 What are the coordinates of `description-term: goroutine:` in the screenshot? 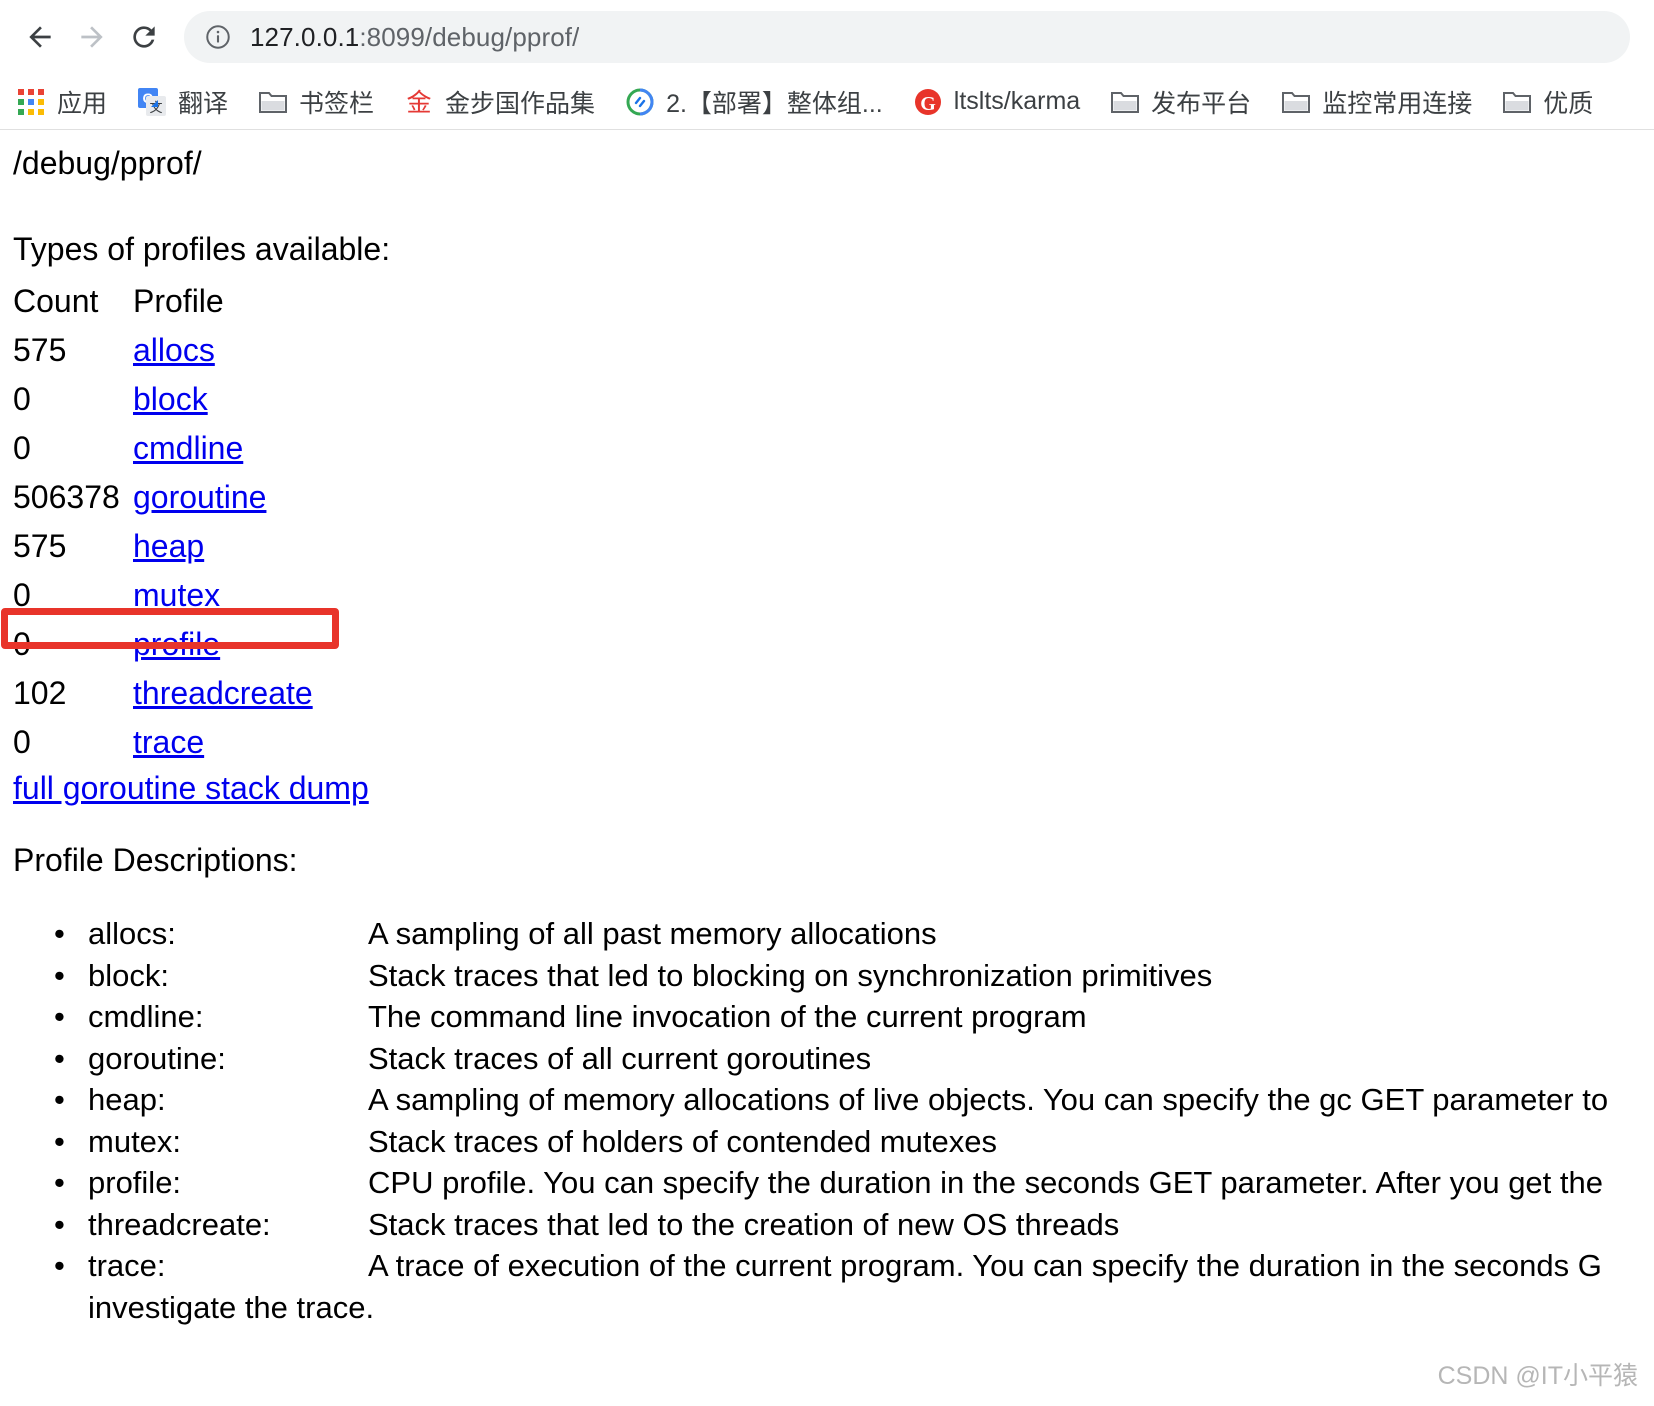 It's located at (157, 1058).